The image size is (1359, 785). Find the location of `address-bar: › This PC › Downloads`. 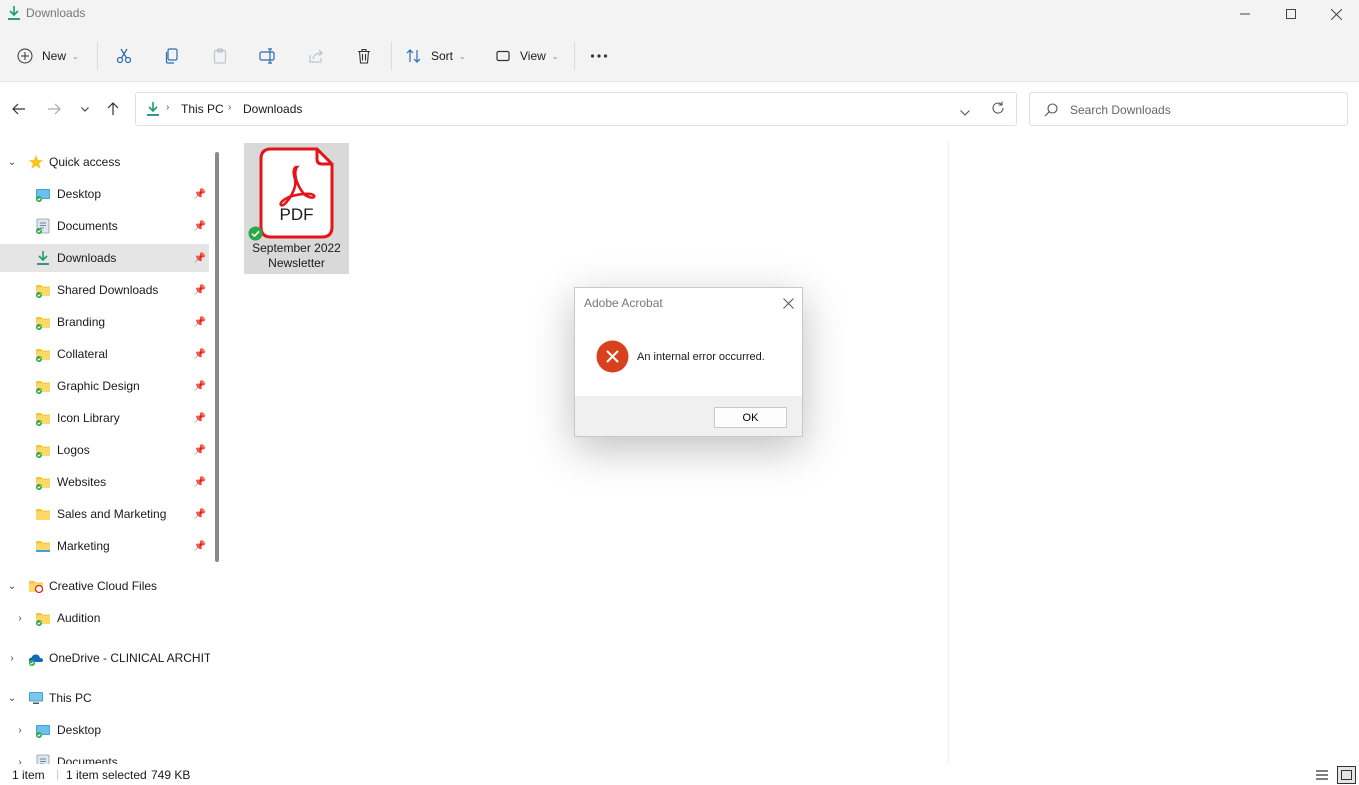

address-bar: › This PC › Downloads is located at coordinates (576, 109).